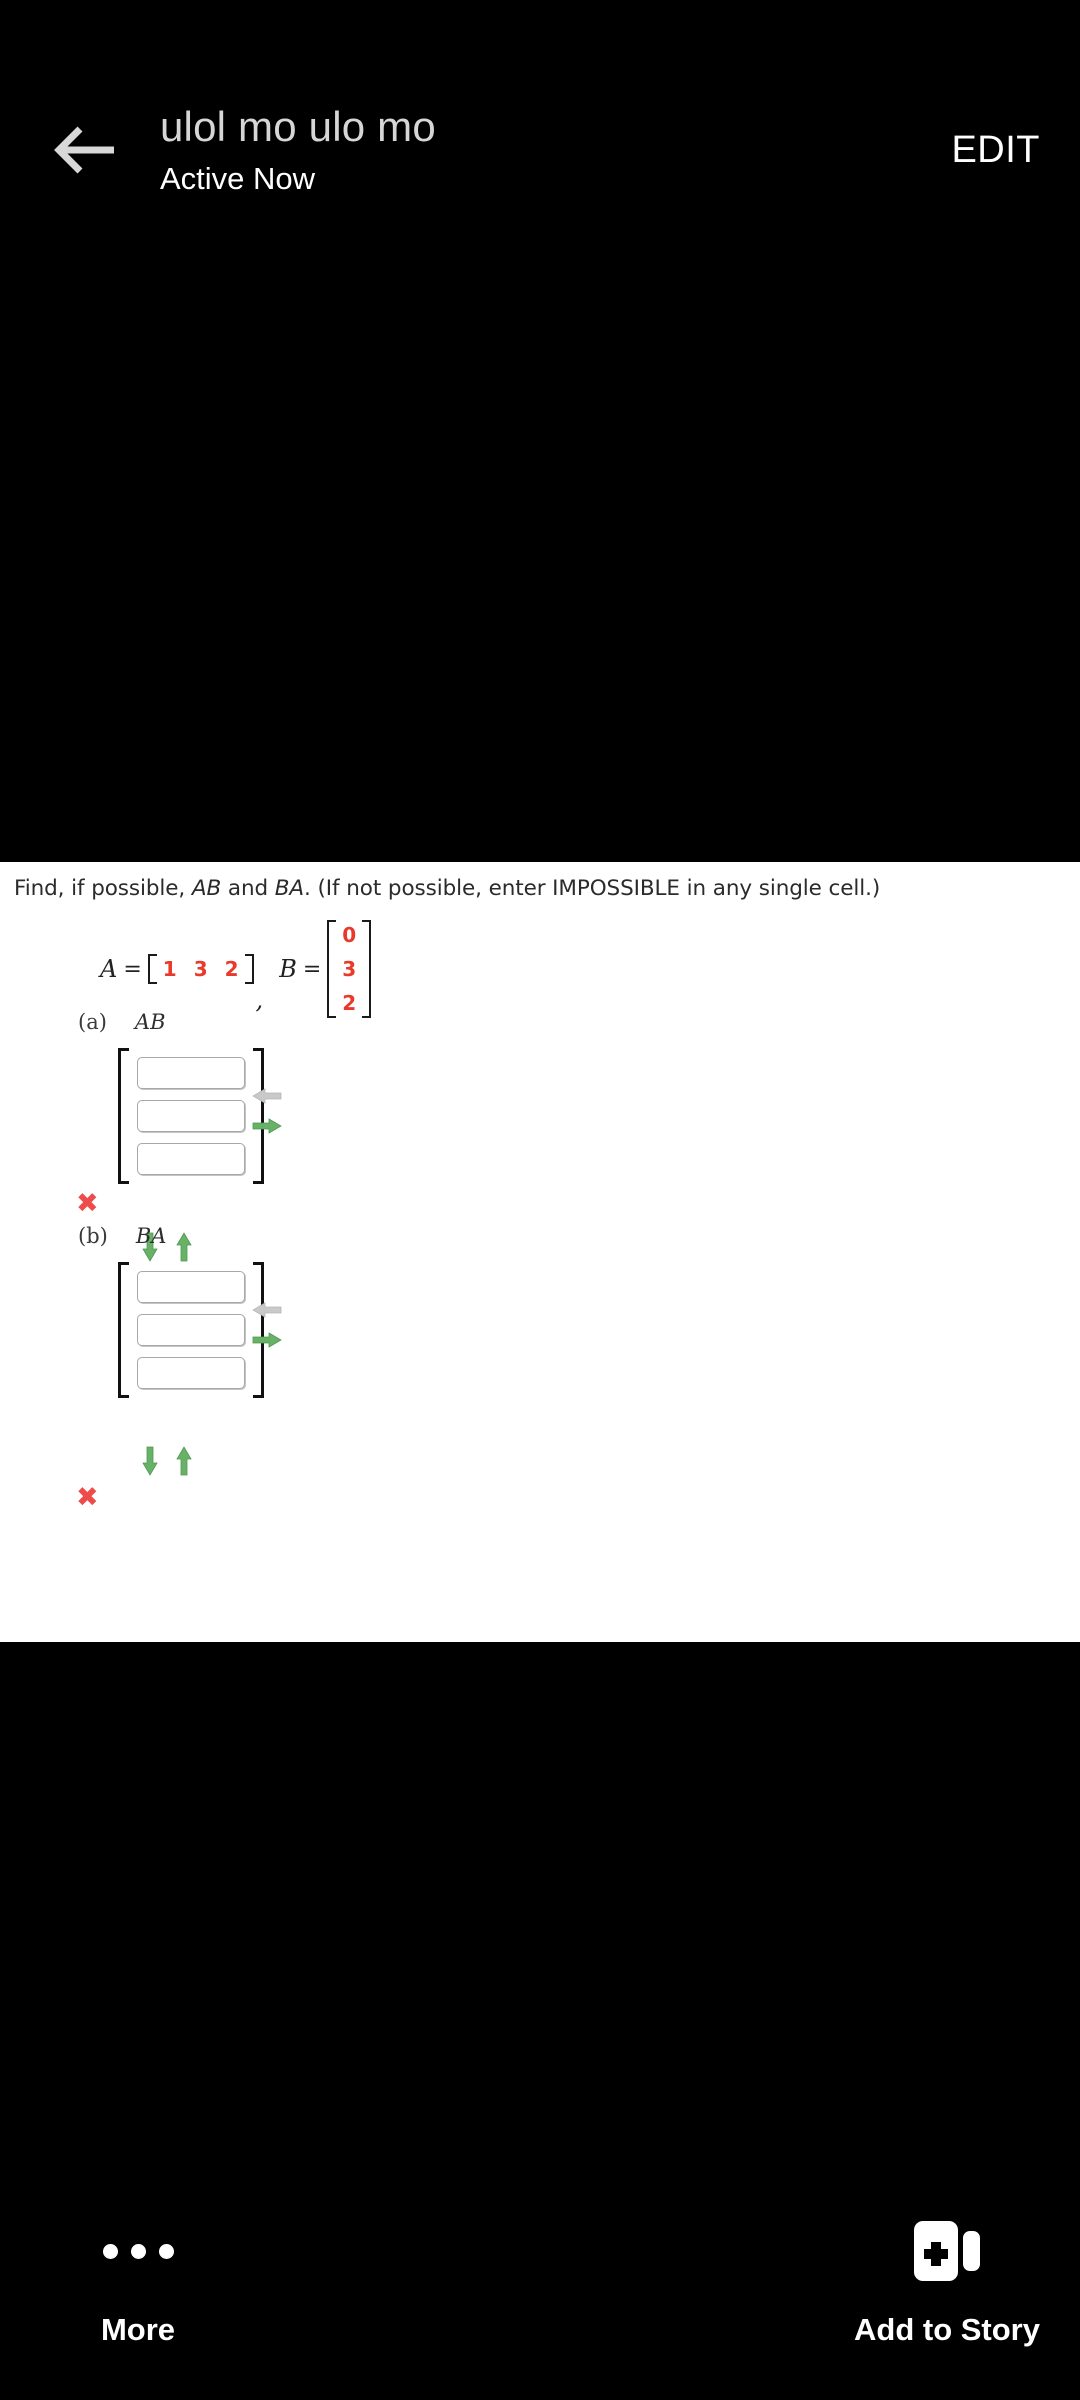  Describe the element at coordinates (109, 969) in the screenshot. I see `matrix-a-label: A` at that location.